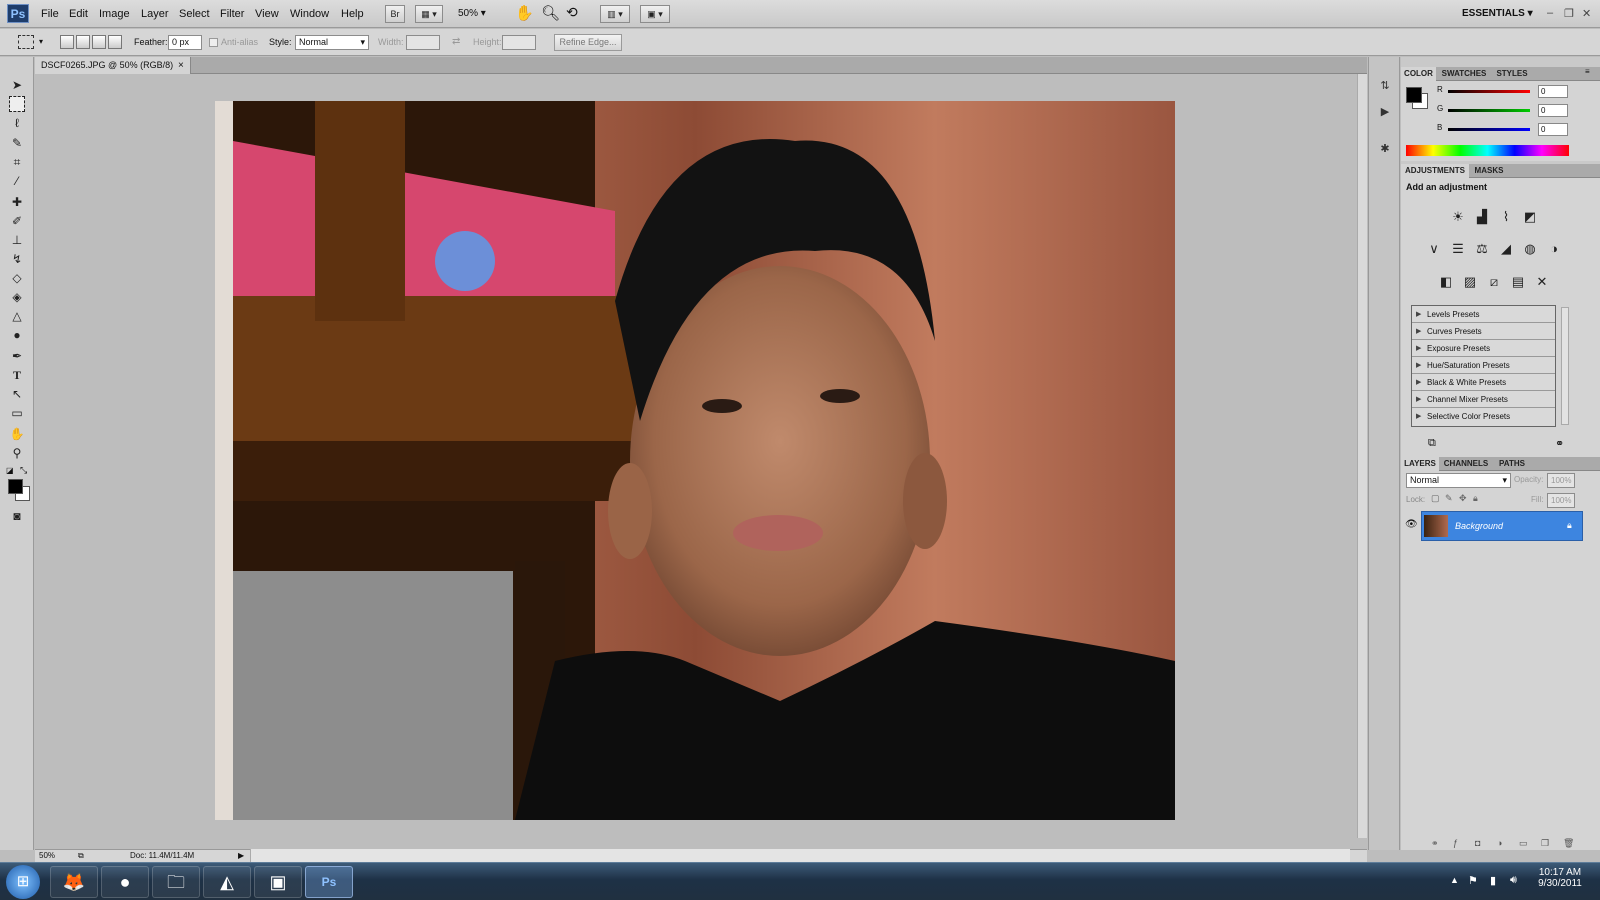 The width and height of the screenshot is (1600, 900). What do you see at coordinates (17, 297) in the screenshot?
I see `gradient-tool-icon: ◈` at bounding box center [17, 297].